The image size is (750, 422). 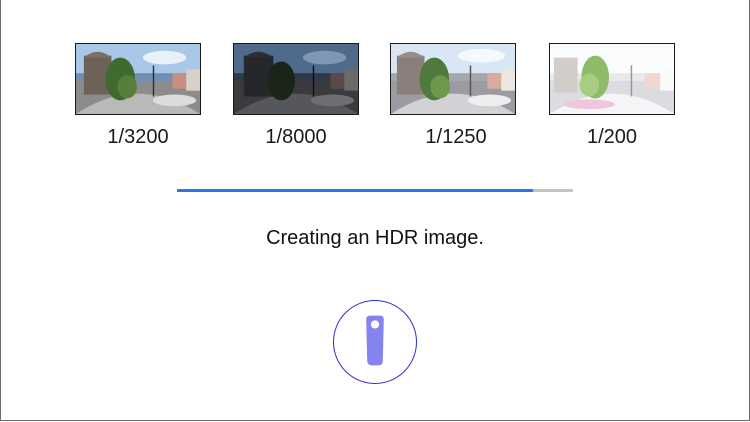 I want to click on 360-camera-icon, so click(x=375, y=340).